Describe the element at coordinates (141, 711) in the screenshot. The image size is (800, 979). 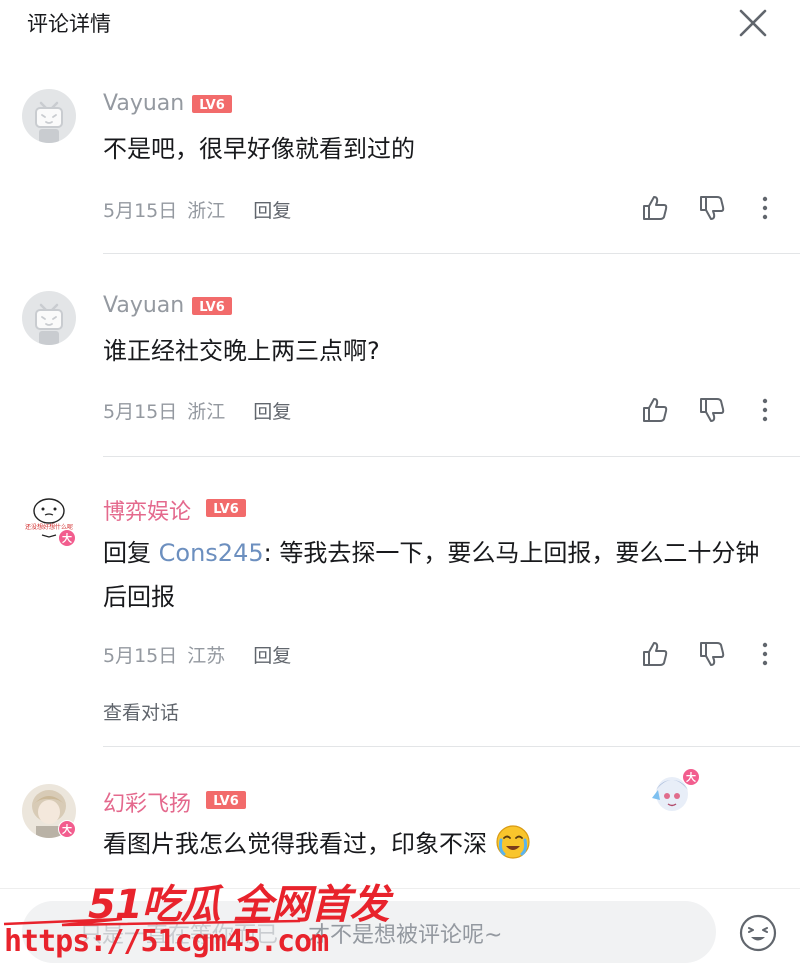
I see `view-conversation-link: 查看对话` at that location.